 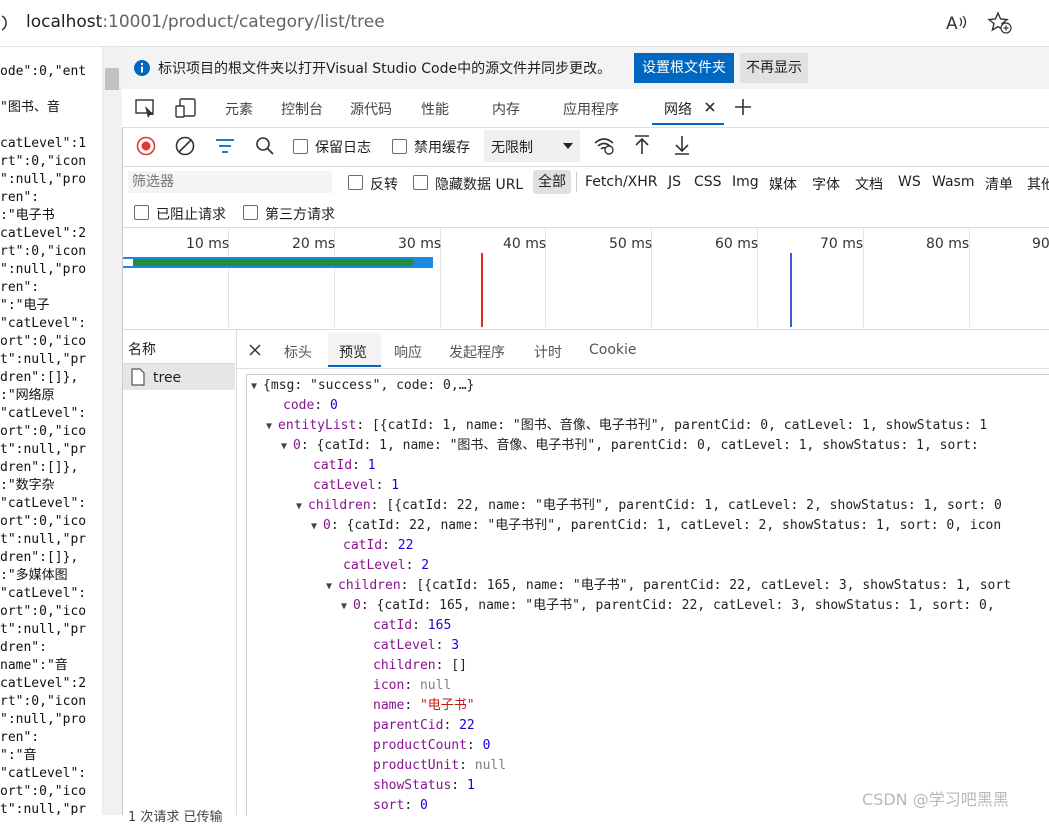 I want to click on close-tab-icon, so click(x=710, y=107).